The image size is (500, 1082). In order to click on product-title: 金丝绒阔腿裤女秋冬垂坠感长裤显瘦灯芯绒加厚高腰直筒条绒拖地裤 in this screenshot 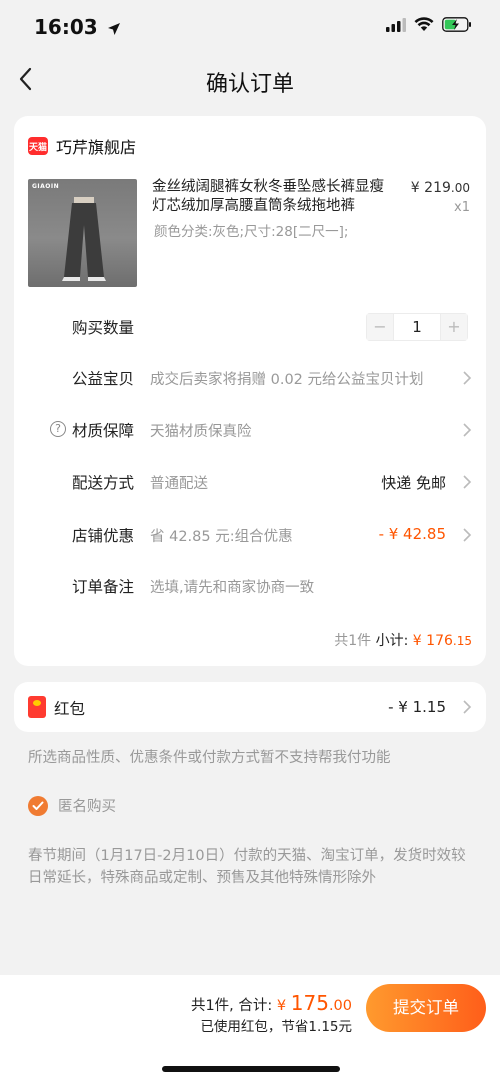, I will do `click(272, 197)`.